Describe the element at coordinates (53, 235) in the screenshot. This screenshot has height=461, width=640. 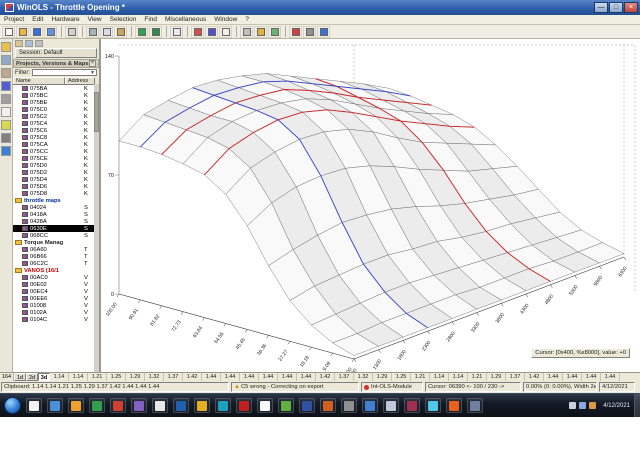
I see `map-row: 068CC S` at that location.